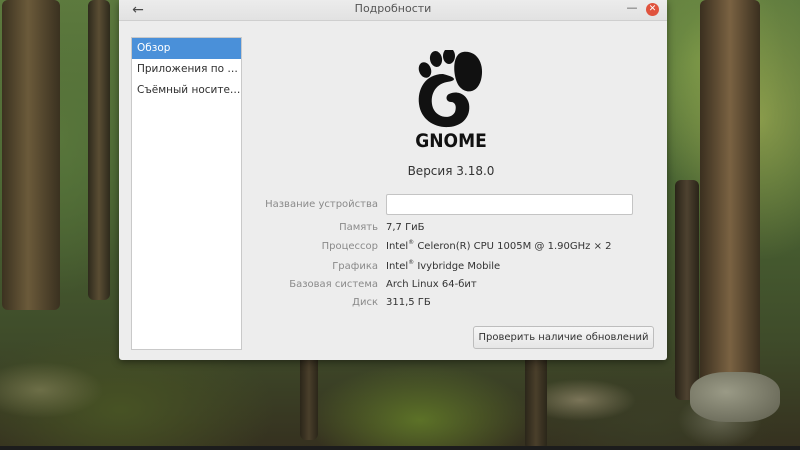 This screenshot has height=450, width=800. I want to click on rock, so click(735, 397).